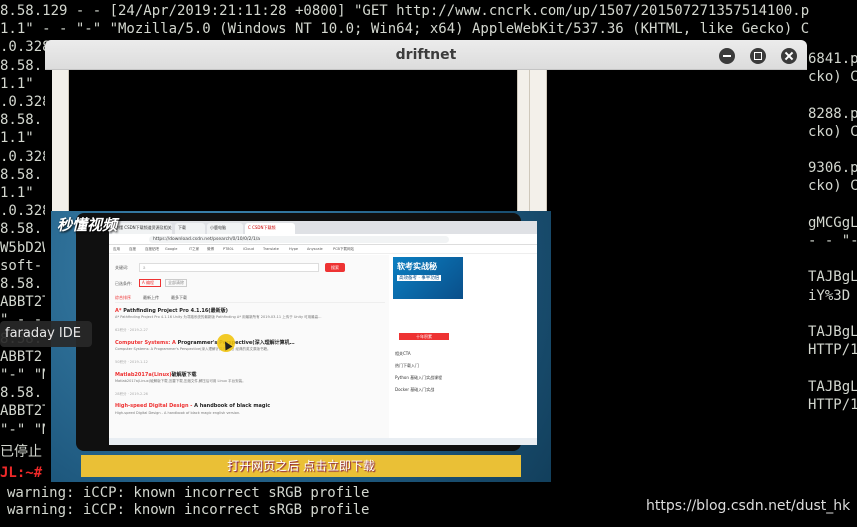 This screenshot has width=857, height=527. I want to click on bookmark: Translate, so click(271, 249).